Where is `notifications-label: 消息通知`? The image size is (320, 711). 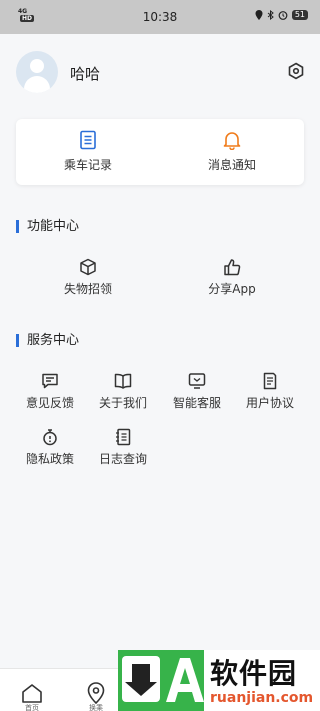 notifications-label: 消息通知 is located at coordinates (231, 165).